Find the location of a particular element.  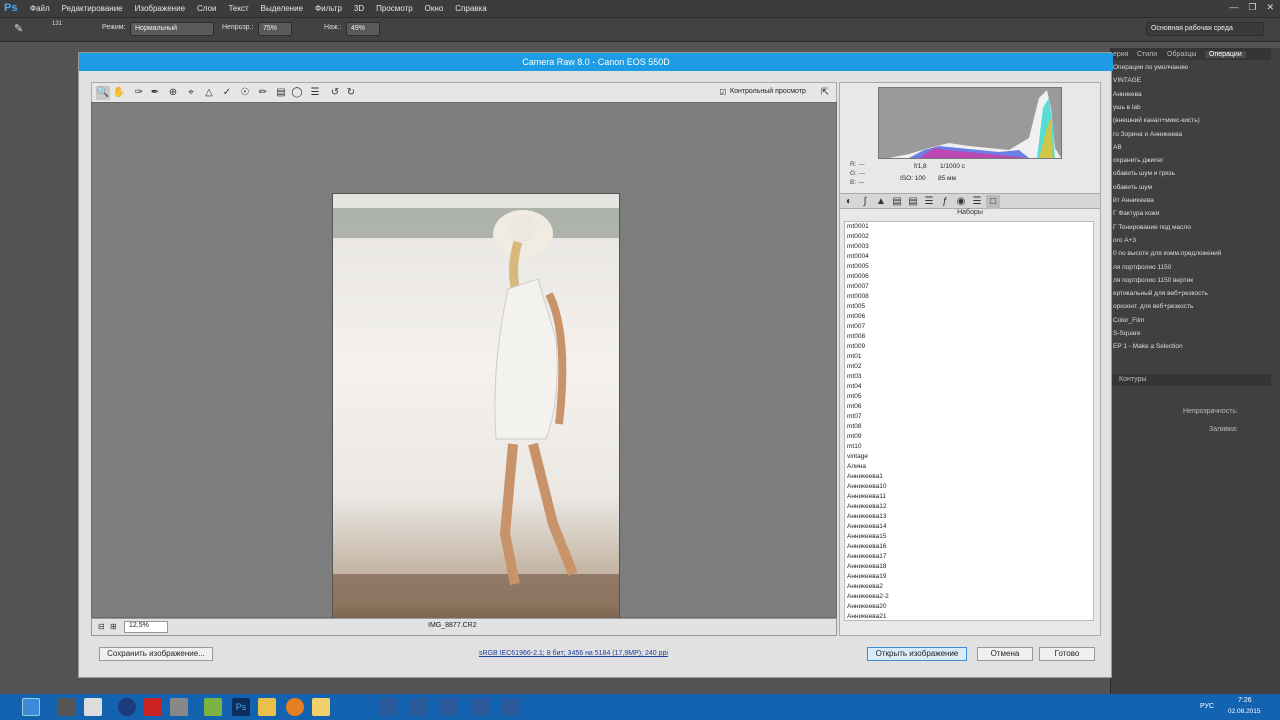

color-sampler-icon: ✒ is located at coordinates (155, 93).